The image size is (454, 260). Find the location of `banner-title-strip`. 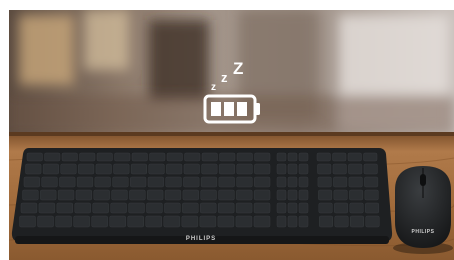

banner-title-strip is located at coordinates (227, 5).